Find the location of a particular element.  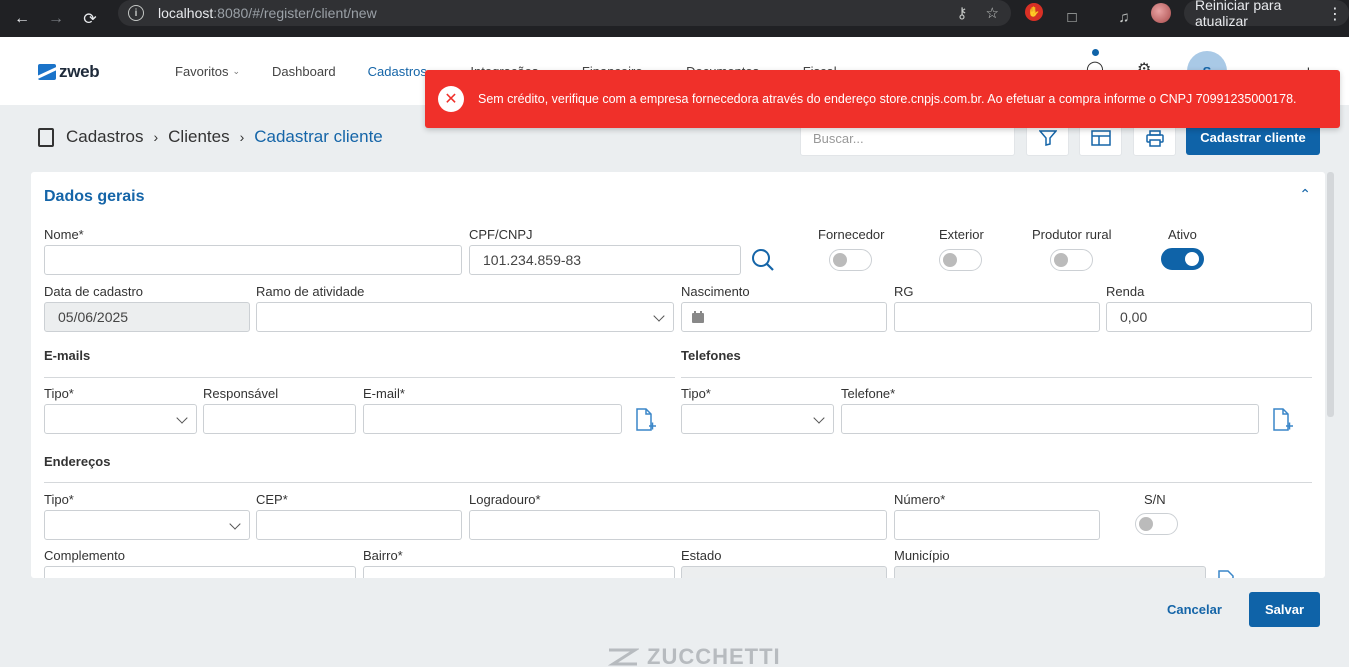

estado-input is located at coordinates (784, 572).